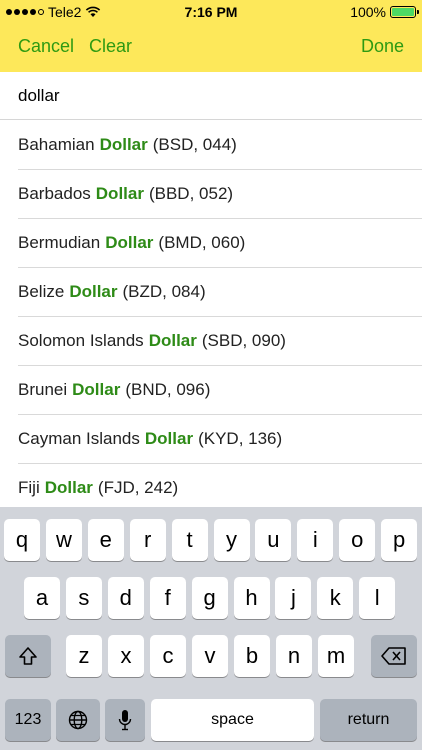  Describe the element at coordinates (243, 340) in the screenshot. I see `result-suffix: (SBD, 090)` at that location.